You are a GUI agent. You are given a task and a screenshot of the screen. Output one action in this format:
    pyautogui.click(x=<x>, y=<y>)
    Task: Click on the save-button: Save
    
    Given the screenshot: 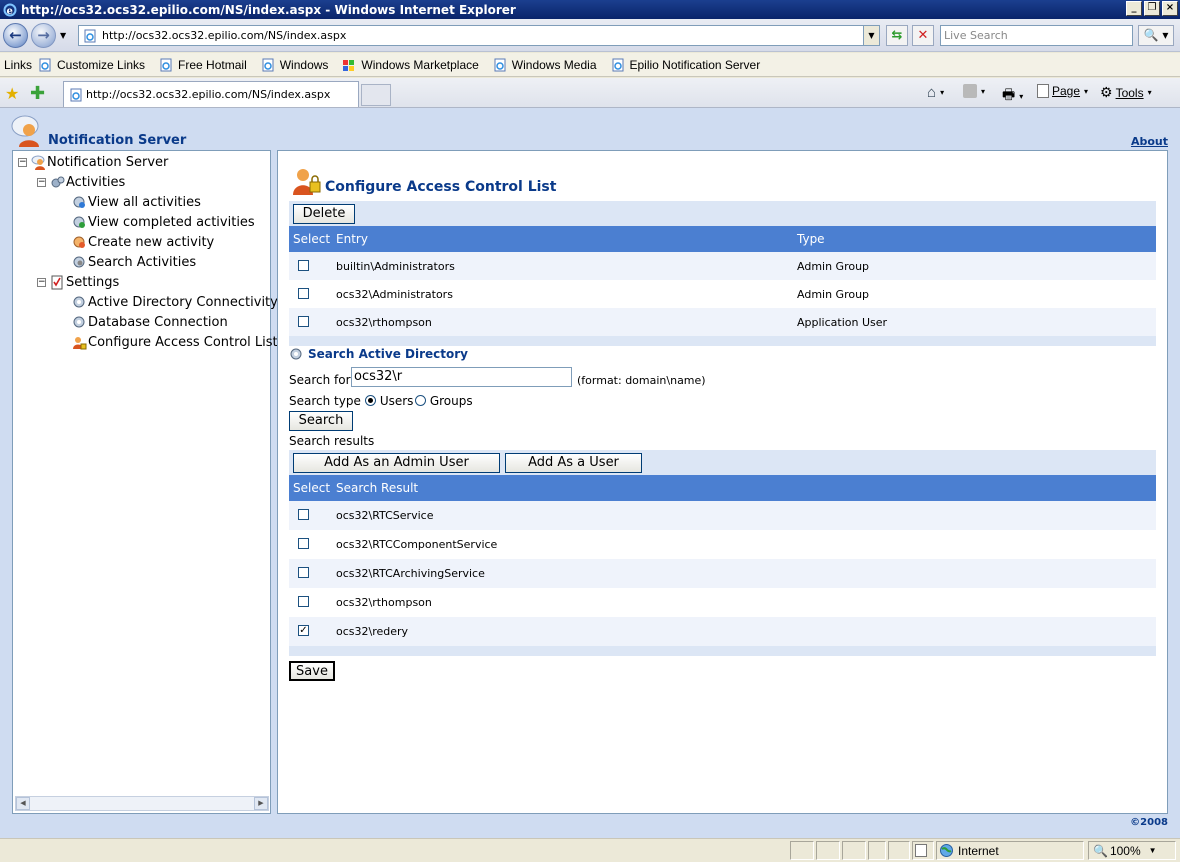 What is the action you would take?
    pyautogui.click(x=312, y=671)
    